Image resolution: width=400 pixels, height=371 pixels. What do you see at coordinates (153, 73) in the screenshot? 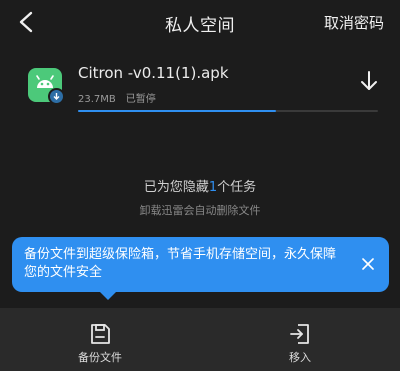
I see `file-name: Citron -v0.11(1).apk` at bounding box center [153, 73].